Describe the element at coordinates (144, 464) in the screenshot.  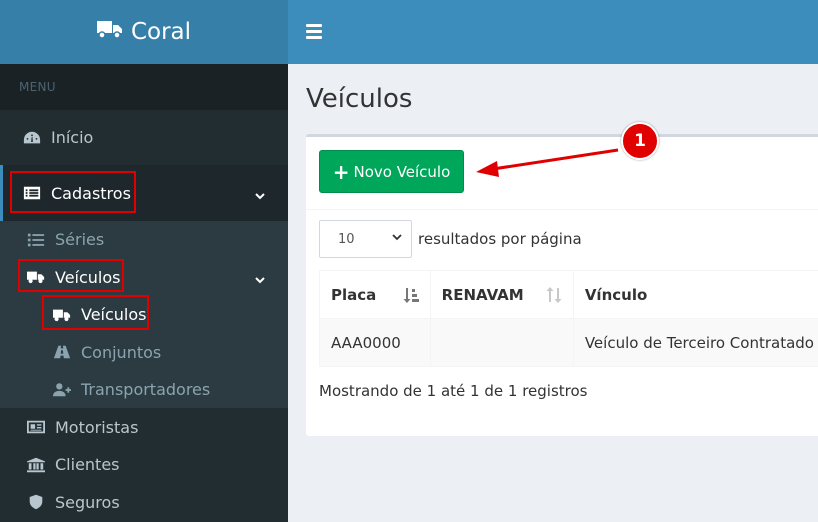
I see `sidebar-item-clientes: Clientes` at that location.